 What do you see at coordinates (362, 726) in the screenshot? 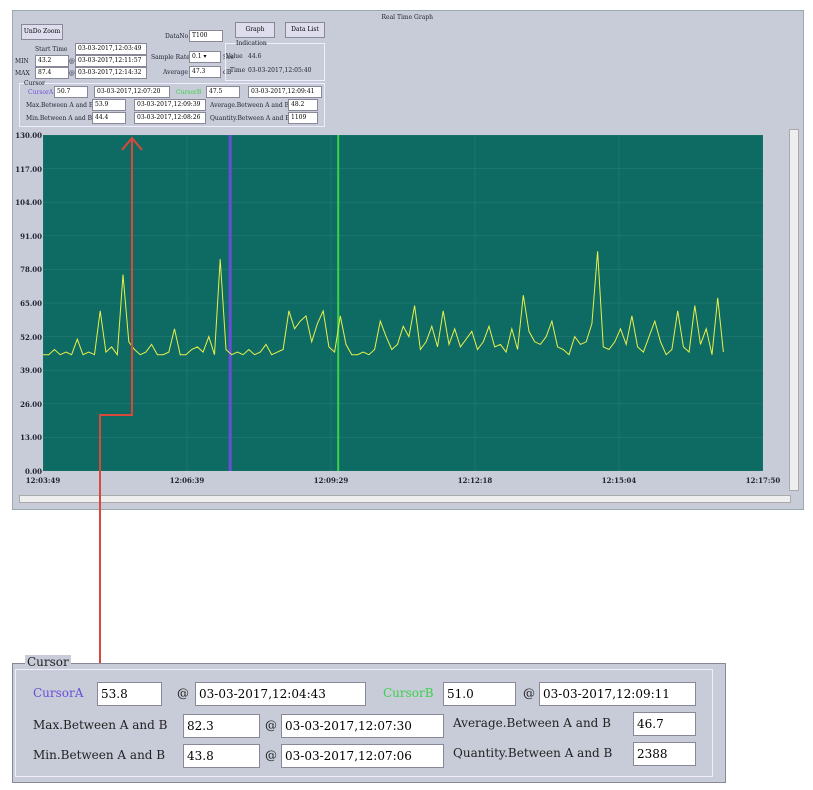
I see `max-between-time: 03-03-2017,12:07:30` at bounding box center [362, 726].